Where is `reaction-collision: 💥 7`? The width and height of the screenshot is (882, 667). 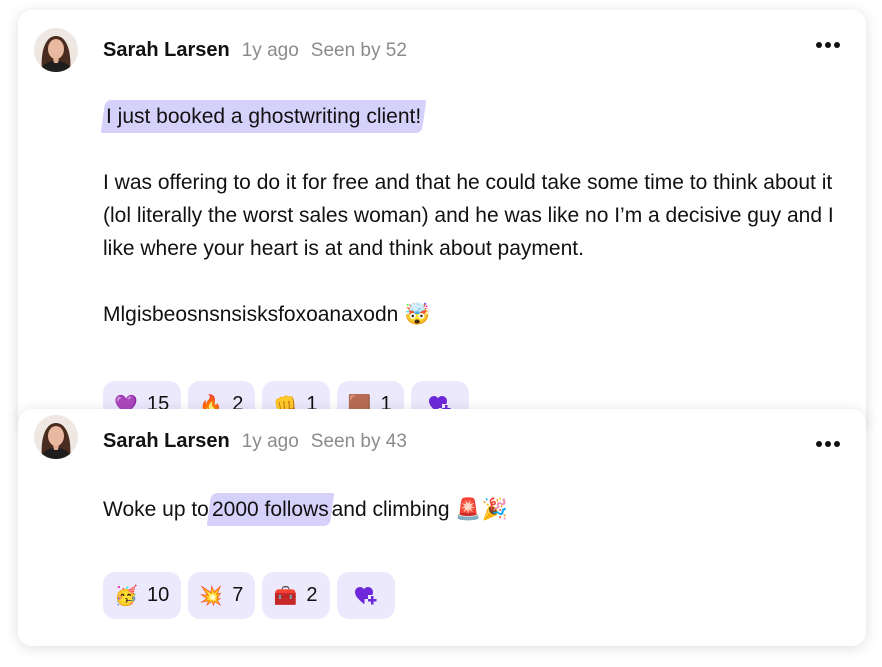
reaction-collision: 💥 7 is located at coordinates (222, 595).